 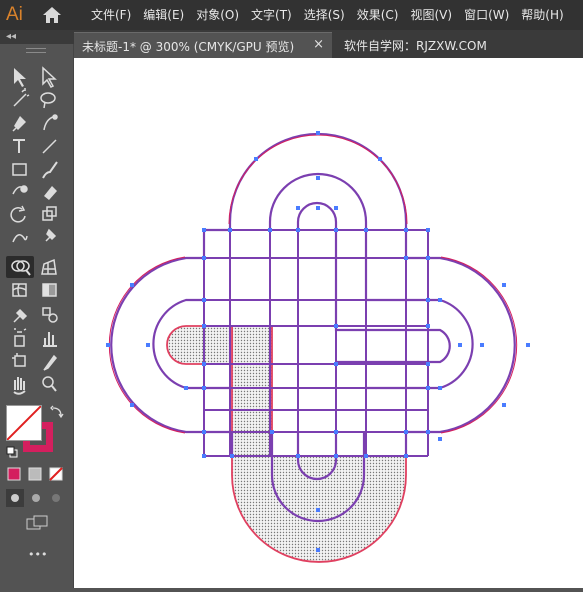 What do you see at coordinates (19, 360) in the screenshot?
I see `artboard-tool-icon` at bounding box center [19, 360].